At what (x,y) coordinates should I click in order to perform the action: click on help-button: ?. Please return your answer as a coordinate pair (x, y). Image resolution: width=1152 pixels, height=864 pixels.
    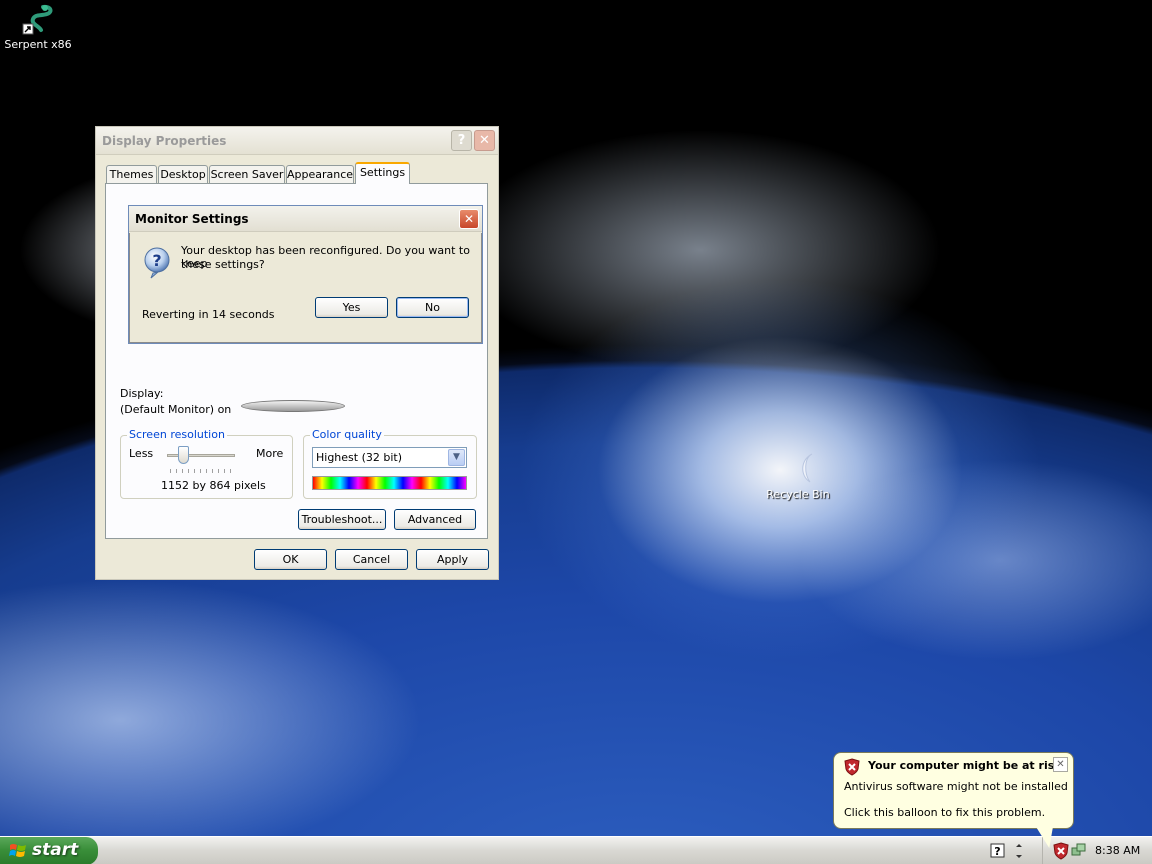
    Looking at the image, I should click on (461, 140).